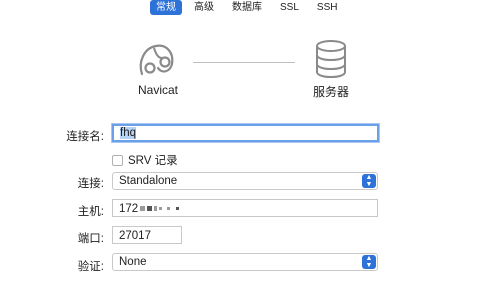  Describe the element at coordinates (245, 181) in the screenshot. I see `connection-type-select: Standalone ▲ ▼` at that location.